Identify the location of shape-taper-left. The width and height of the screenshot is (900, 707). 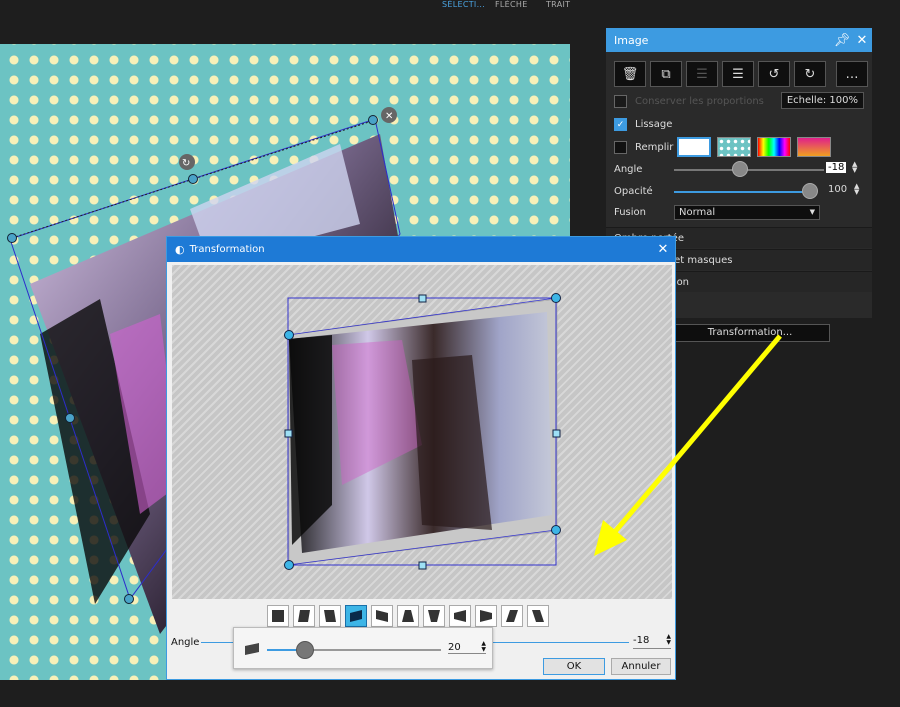
(460, 616).